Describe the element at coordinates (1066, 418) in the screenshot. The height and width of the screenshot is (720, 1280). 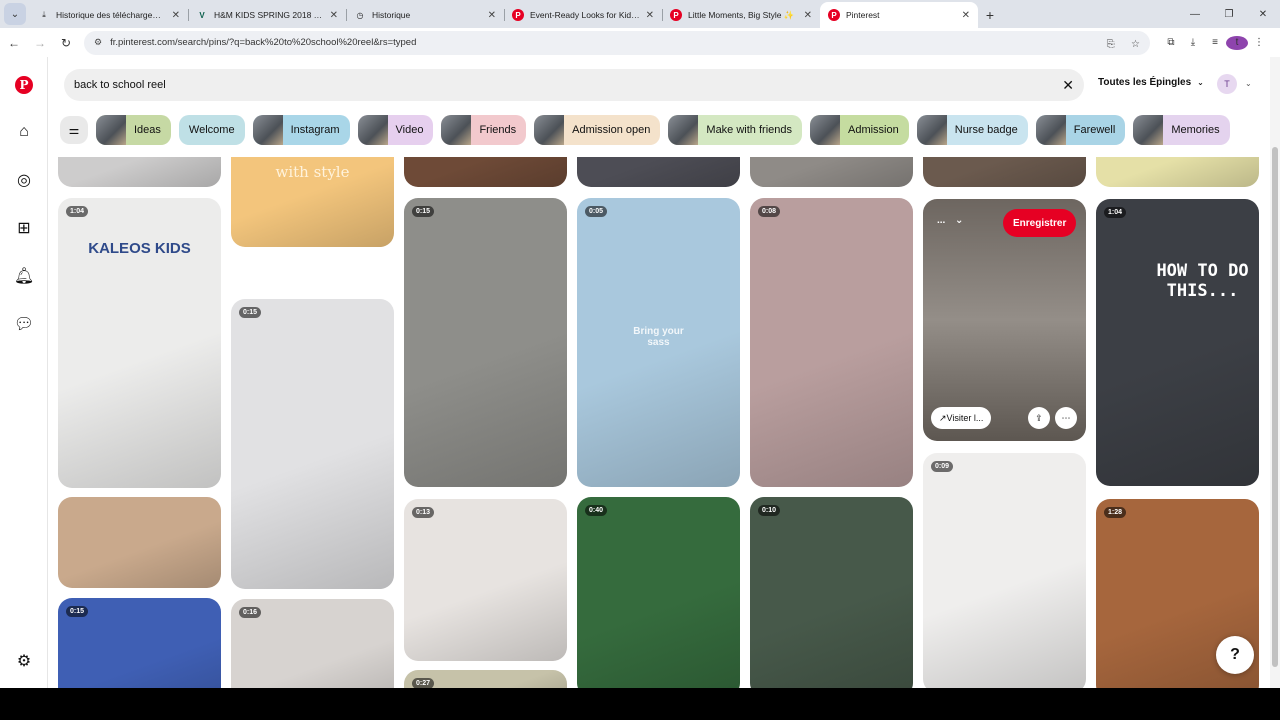
I see `more-options-icon: ⋯` at that location.